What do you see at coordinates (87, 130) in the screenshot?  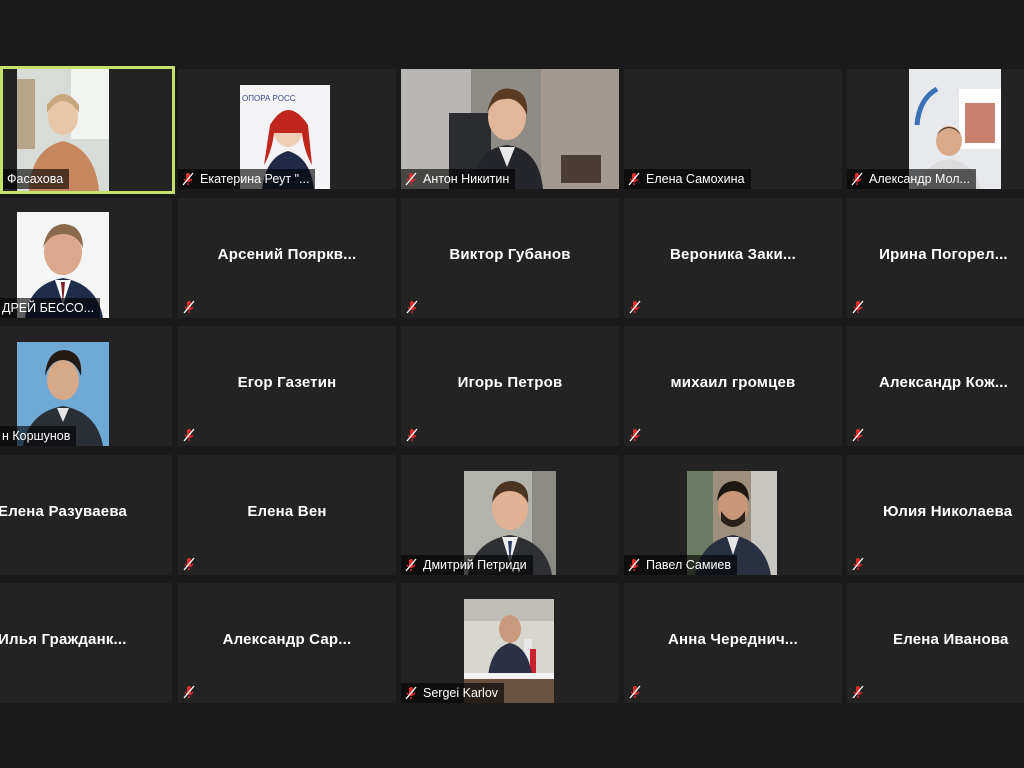 I see `video-tile: Фасахова` at bounding box center [87, 130].